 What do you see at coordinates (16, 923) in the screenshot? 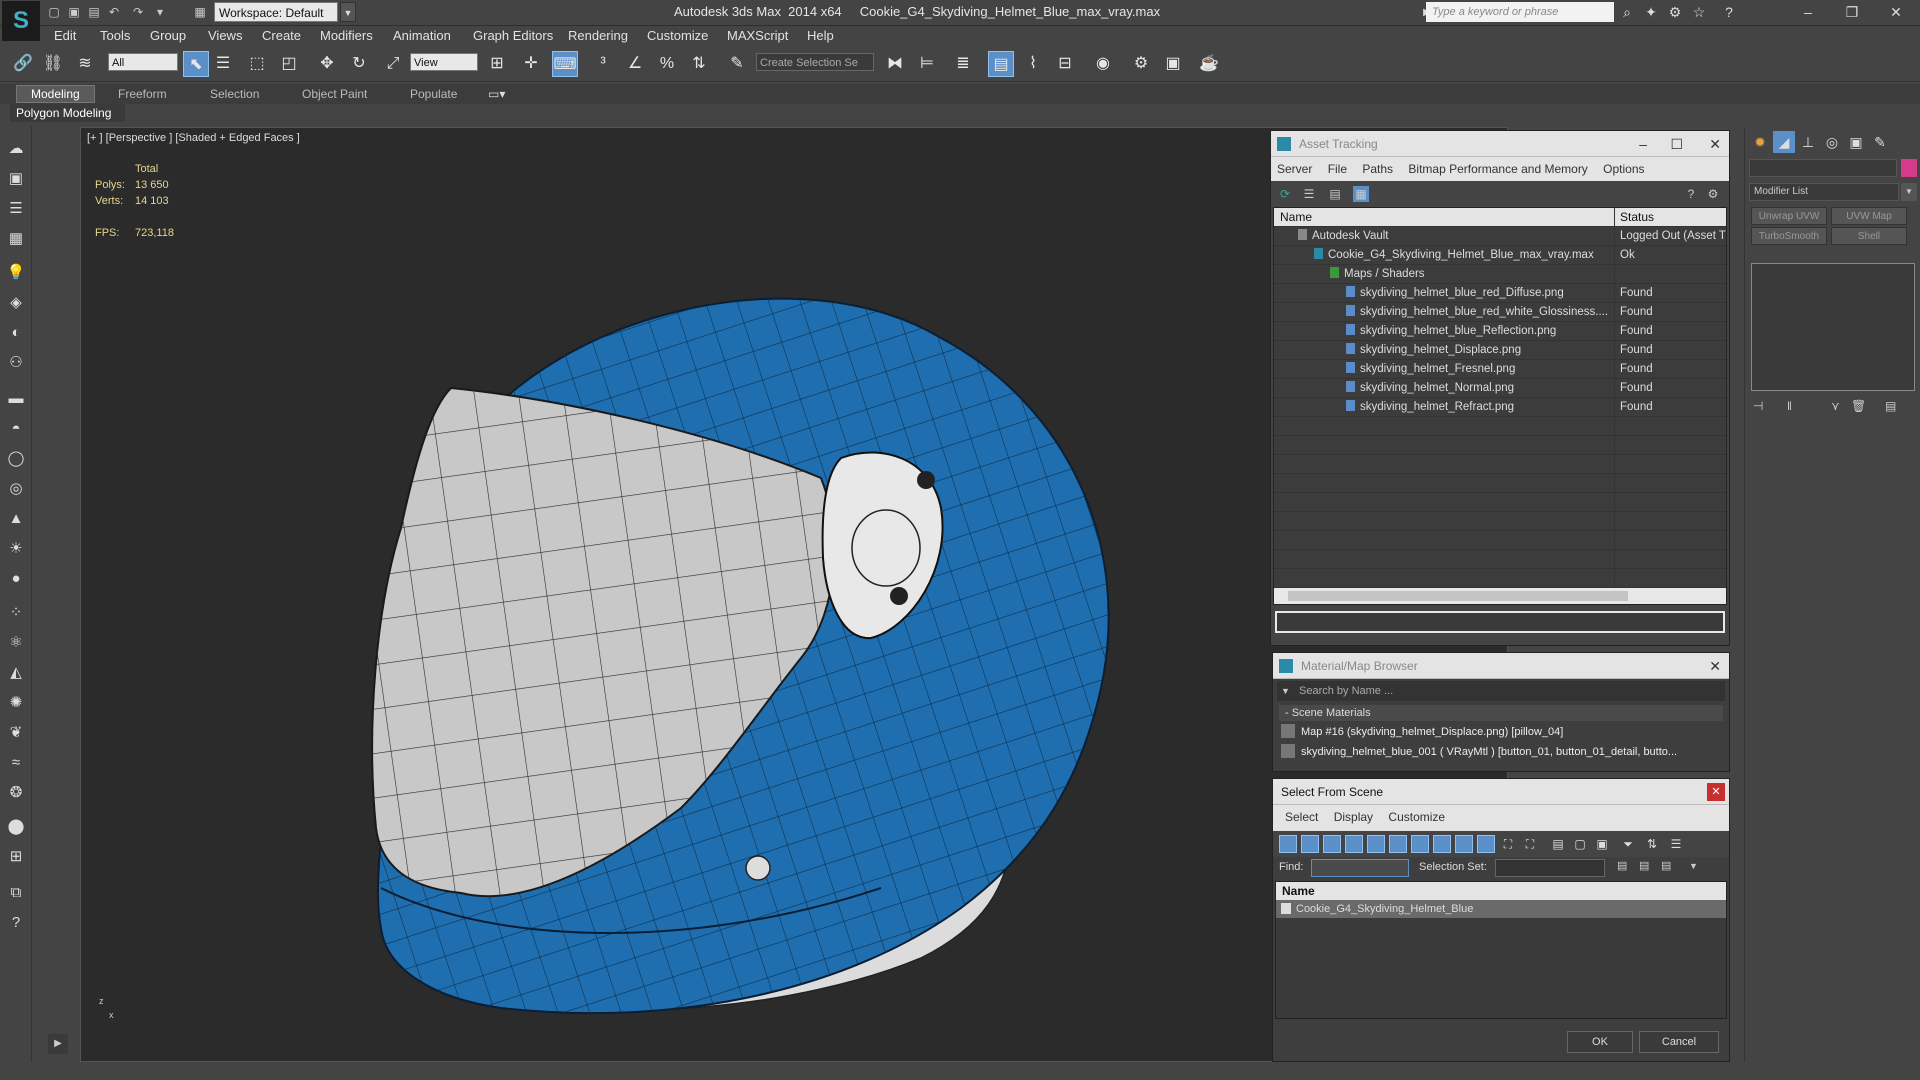
I see `help-circle-icon: ?` at bounding box center [16, 923].